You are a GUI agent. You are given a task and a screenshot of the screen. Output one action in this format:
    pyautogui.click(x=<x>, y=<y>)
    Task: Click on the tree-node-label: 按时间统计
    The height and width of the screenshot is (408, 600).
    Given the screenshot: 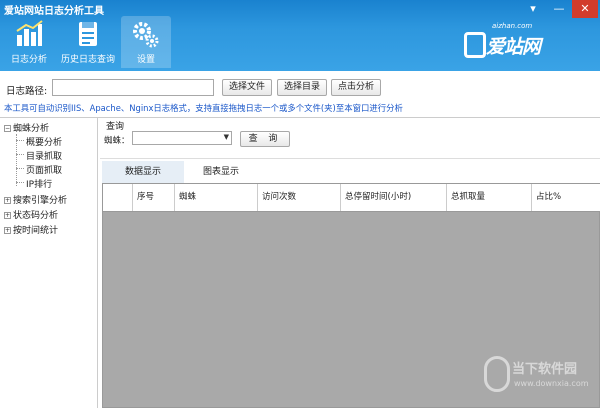 What is the action you would take?
    pyautogui.click(x=36, y=231)
    